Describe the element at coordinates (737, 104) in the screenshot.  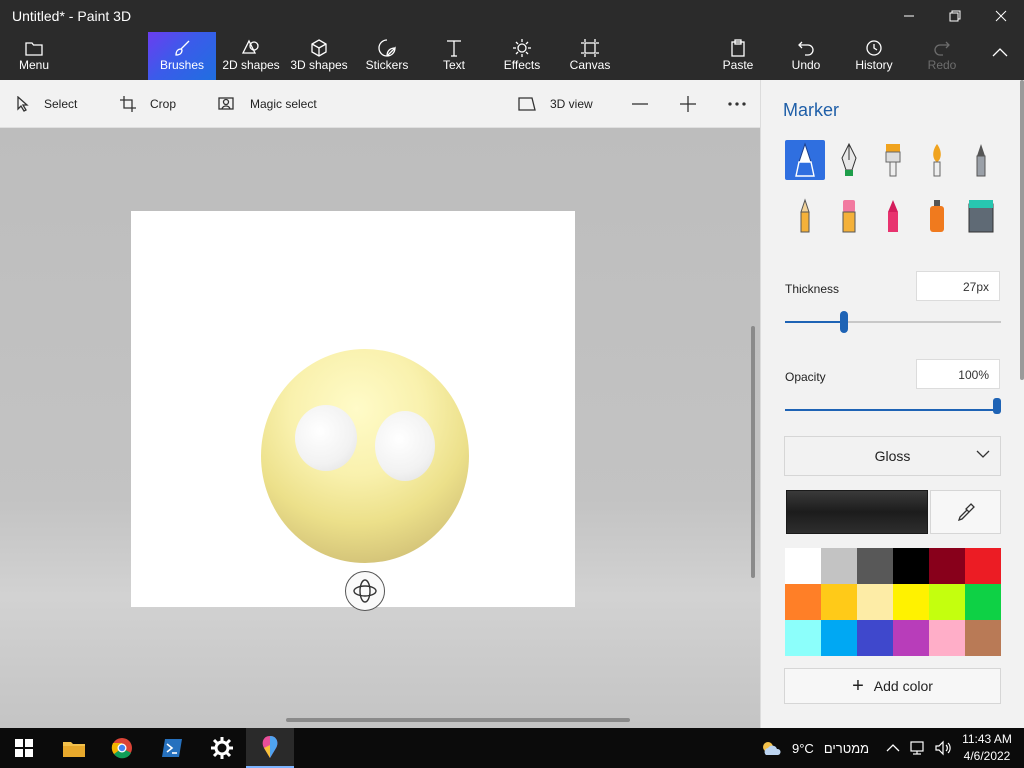
I see `more-options-button` at that location.